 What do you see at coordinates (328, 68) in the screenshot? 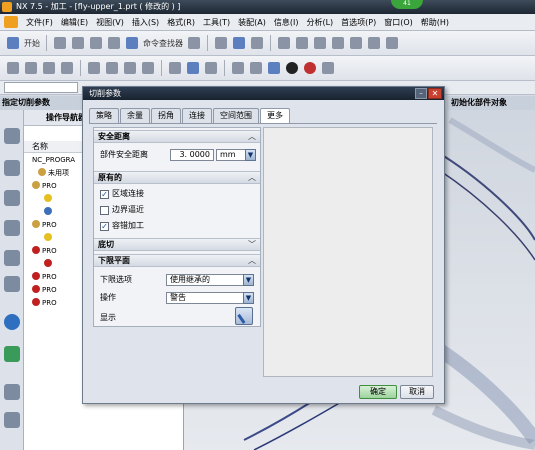
I see `section-icon` at bounding box center [328, 68].